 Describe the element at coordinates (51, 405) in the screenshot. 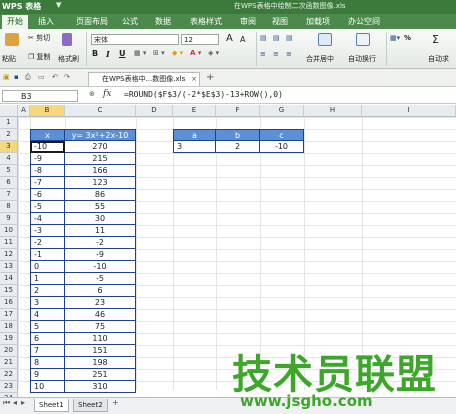

I see `sheet-tab-sheet1: Sheet1` at that location.